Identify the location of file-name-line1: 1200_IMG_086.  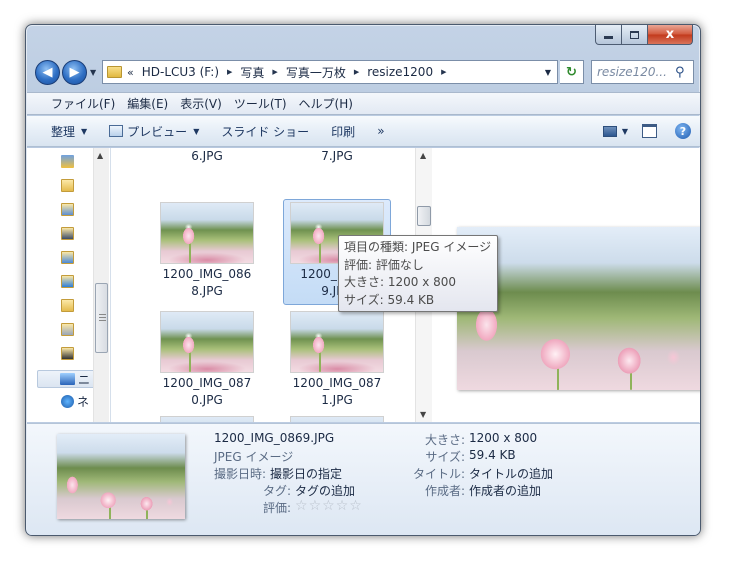
(207, 274).